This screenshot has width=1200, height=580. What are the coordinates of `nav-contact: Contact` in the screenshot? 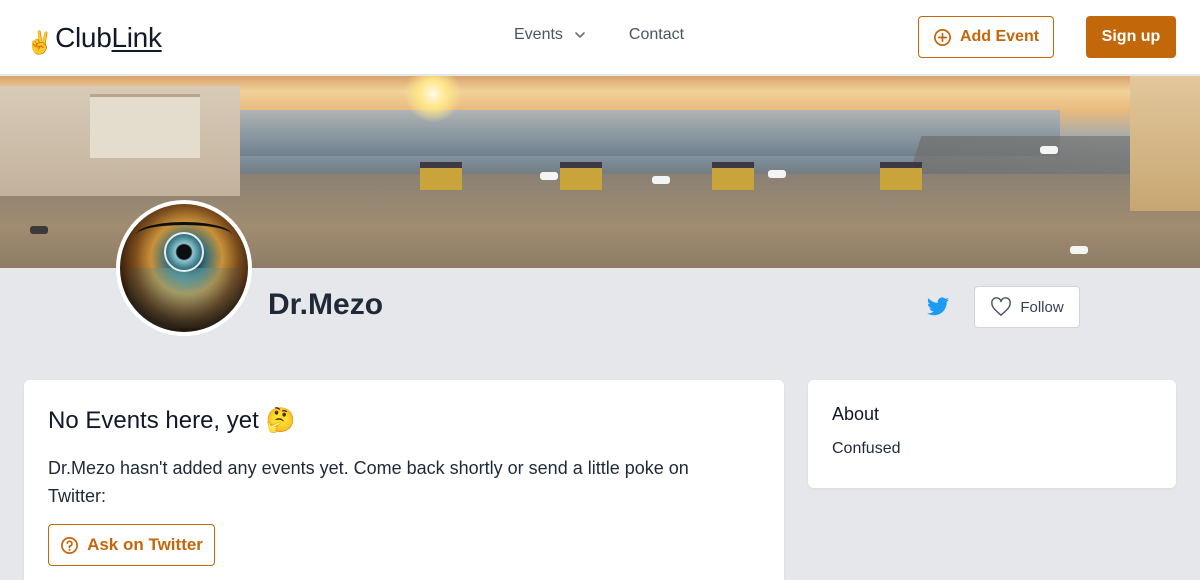 It's located at (656, 35).